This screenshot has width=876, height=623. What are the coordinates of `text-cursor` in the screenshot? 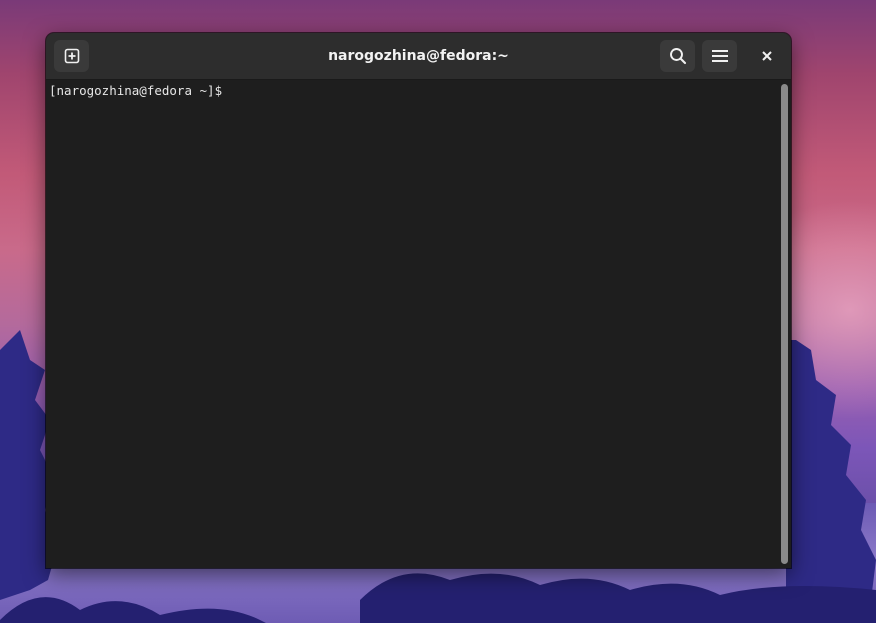 It's located at (234, 90).